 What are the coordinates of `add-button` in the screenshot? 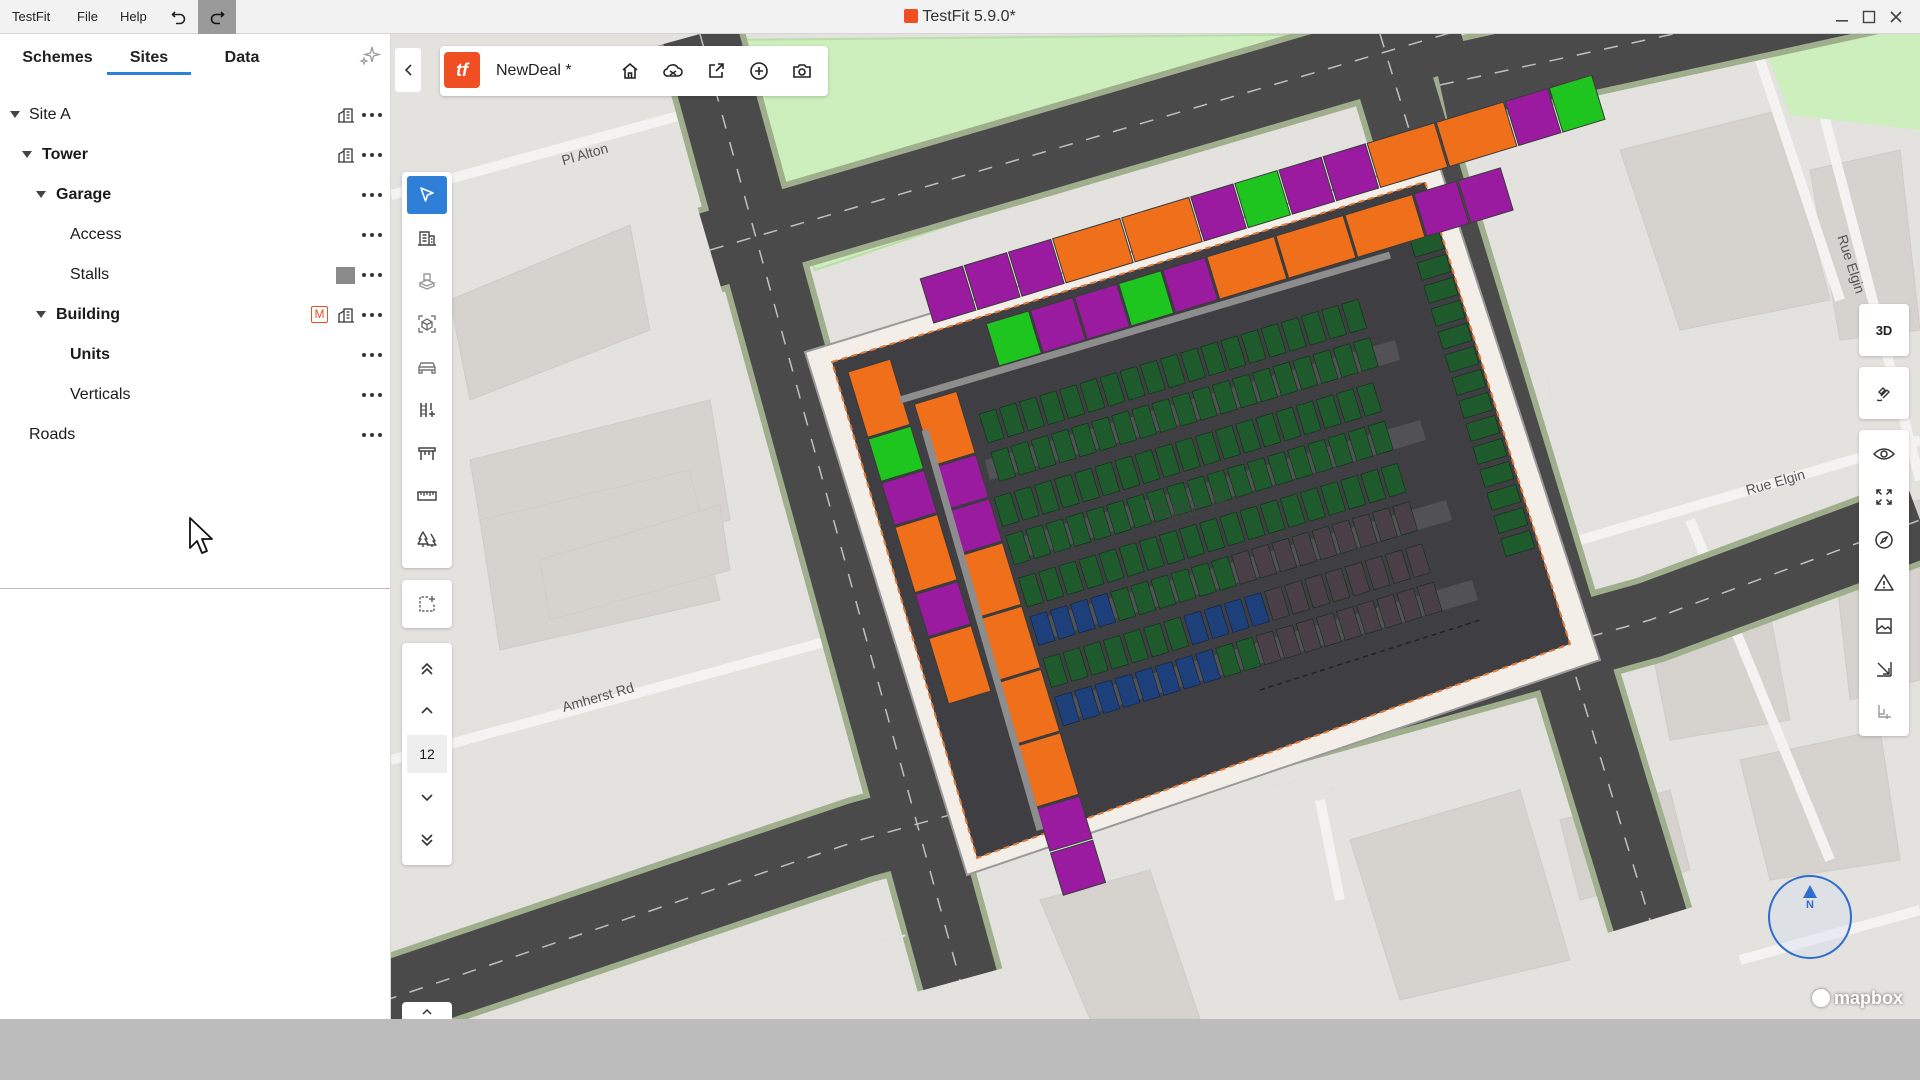 It's located at (759, 71).